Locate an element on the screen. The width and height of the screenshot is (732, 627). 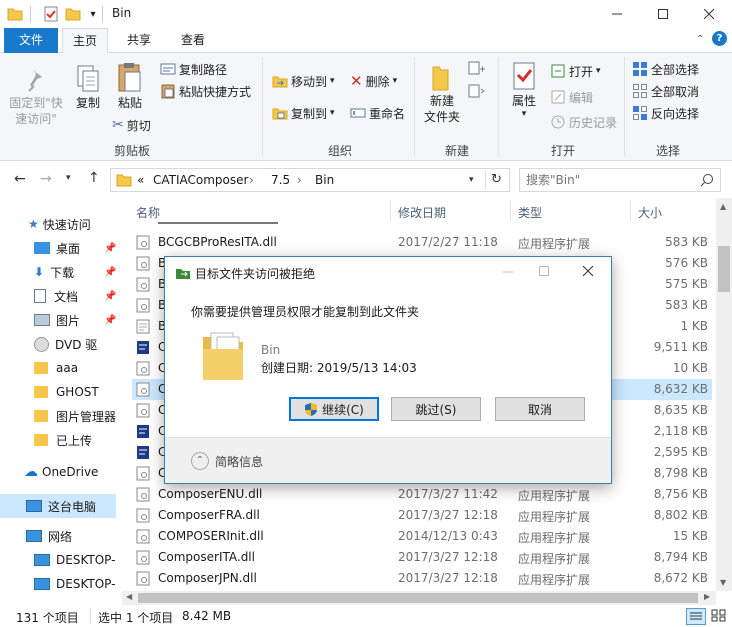
cancel-button: 取消 is located at coordinates (540, 409).